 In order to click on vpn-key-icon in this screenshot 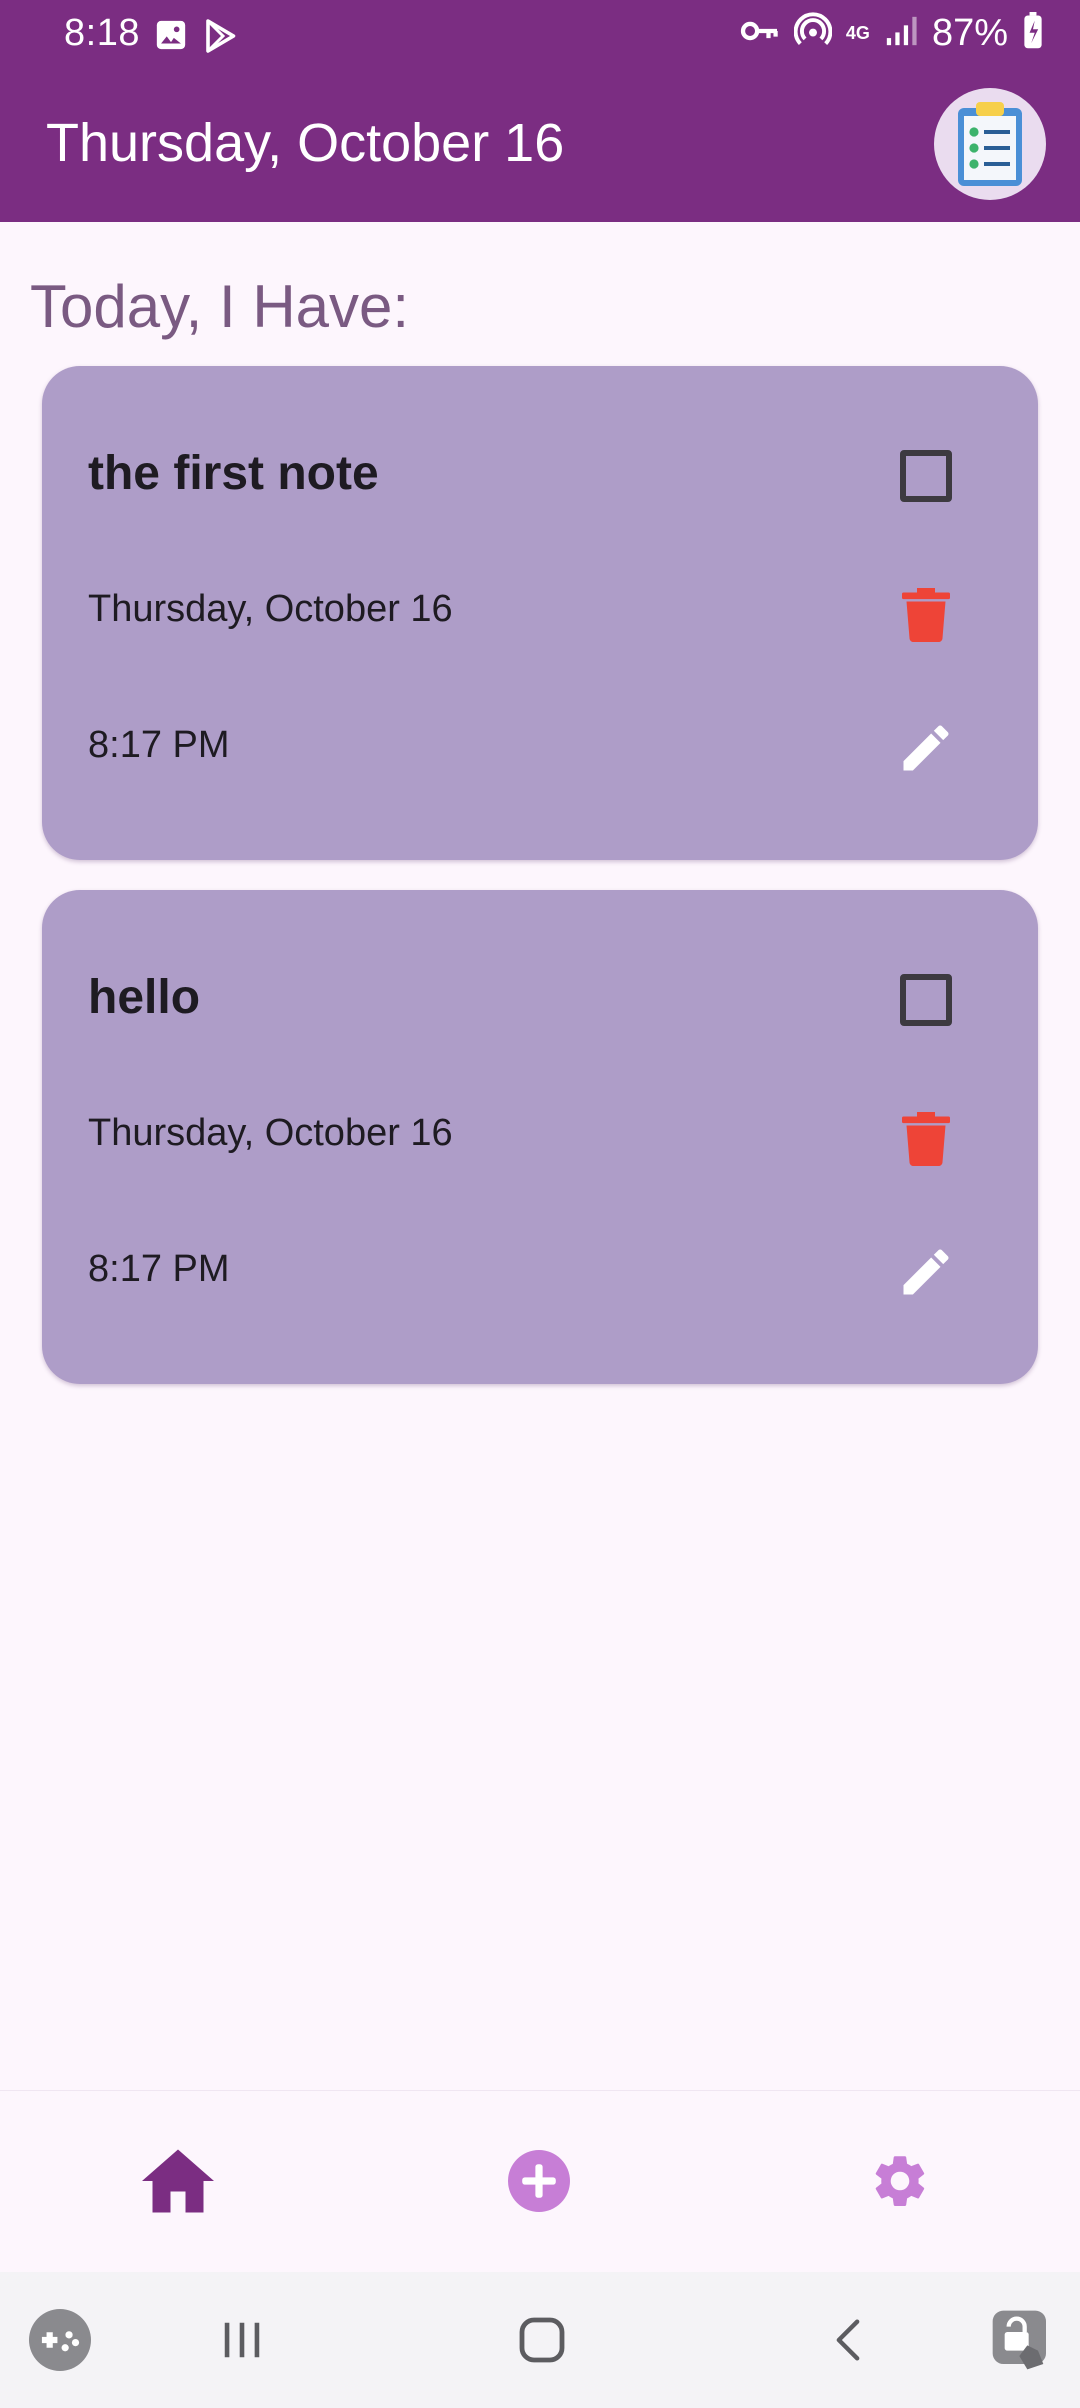, I will do `click(760, 33)`.